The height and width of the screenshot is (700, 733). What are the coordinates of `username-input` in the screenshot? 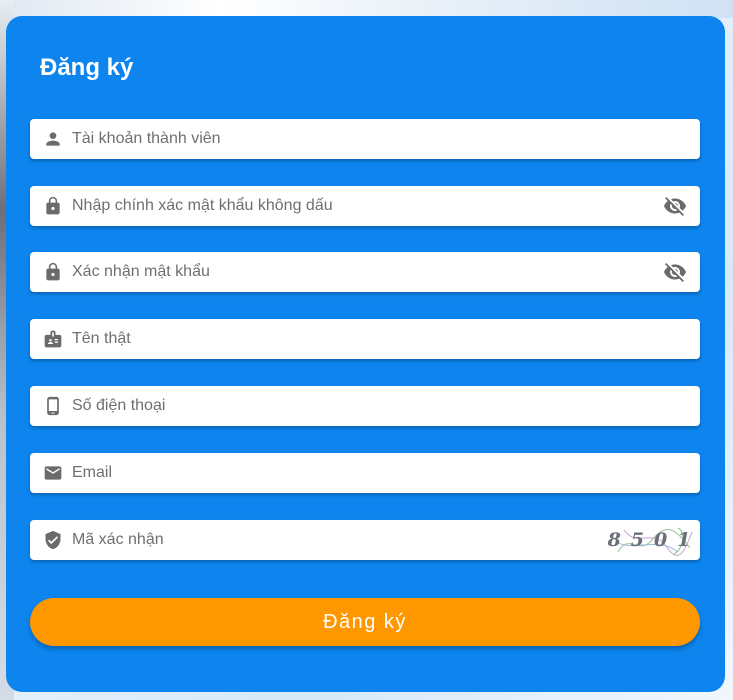 It's located at (386, 139).